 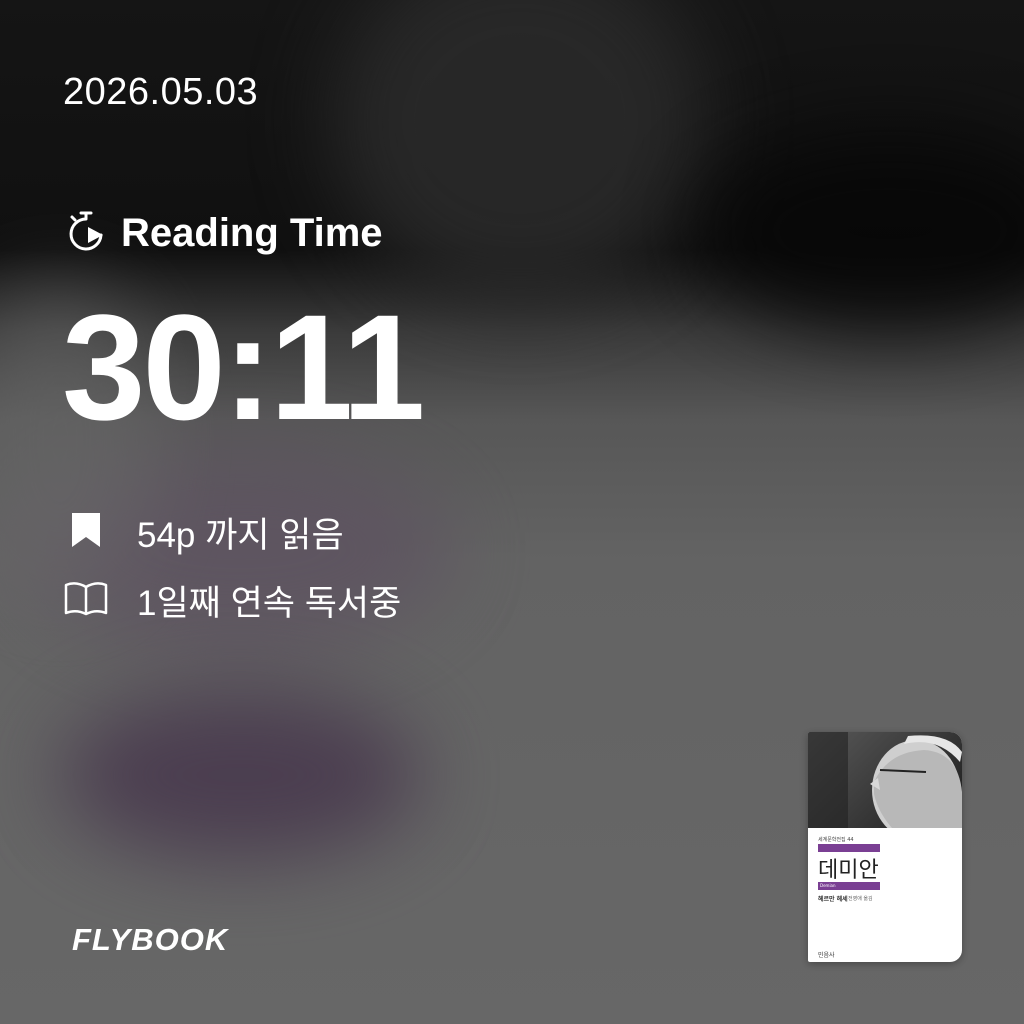 What do you see at coordinates (836, 840) in the screenshot?
I see `series-label: 세계문학전집 44` at bounding box center [836, 840].